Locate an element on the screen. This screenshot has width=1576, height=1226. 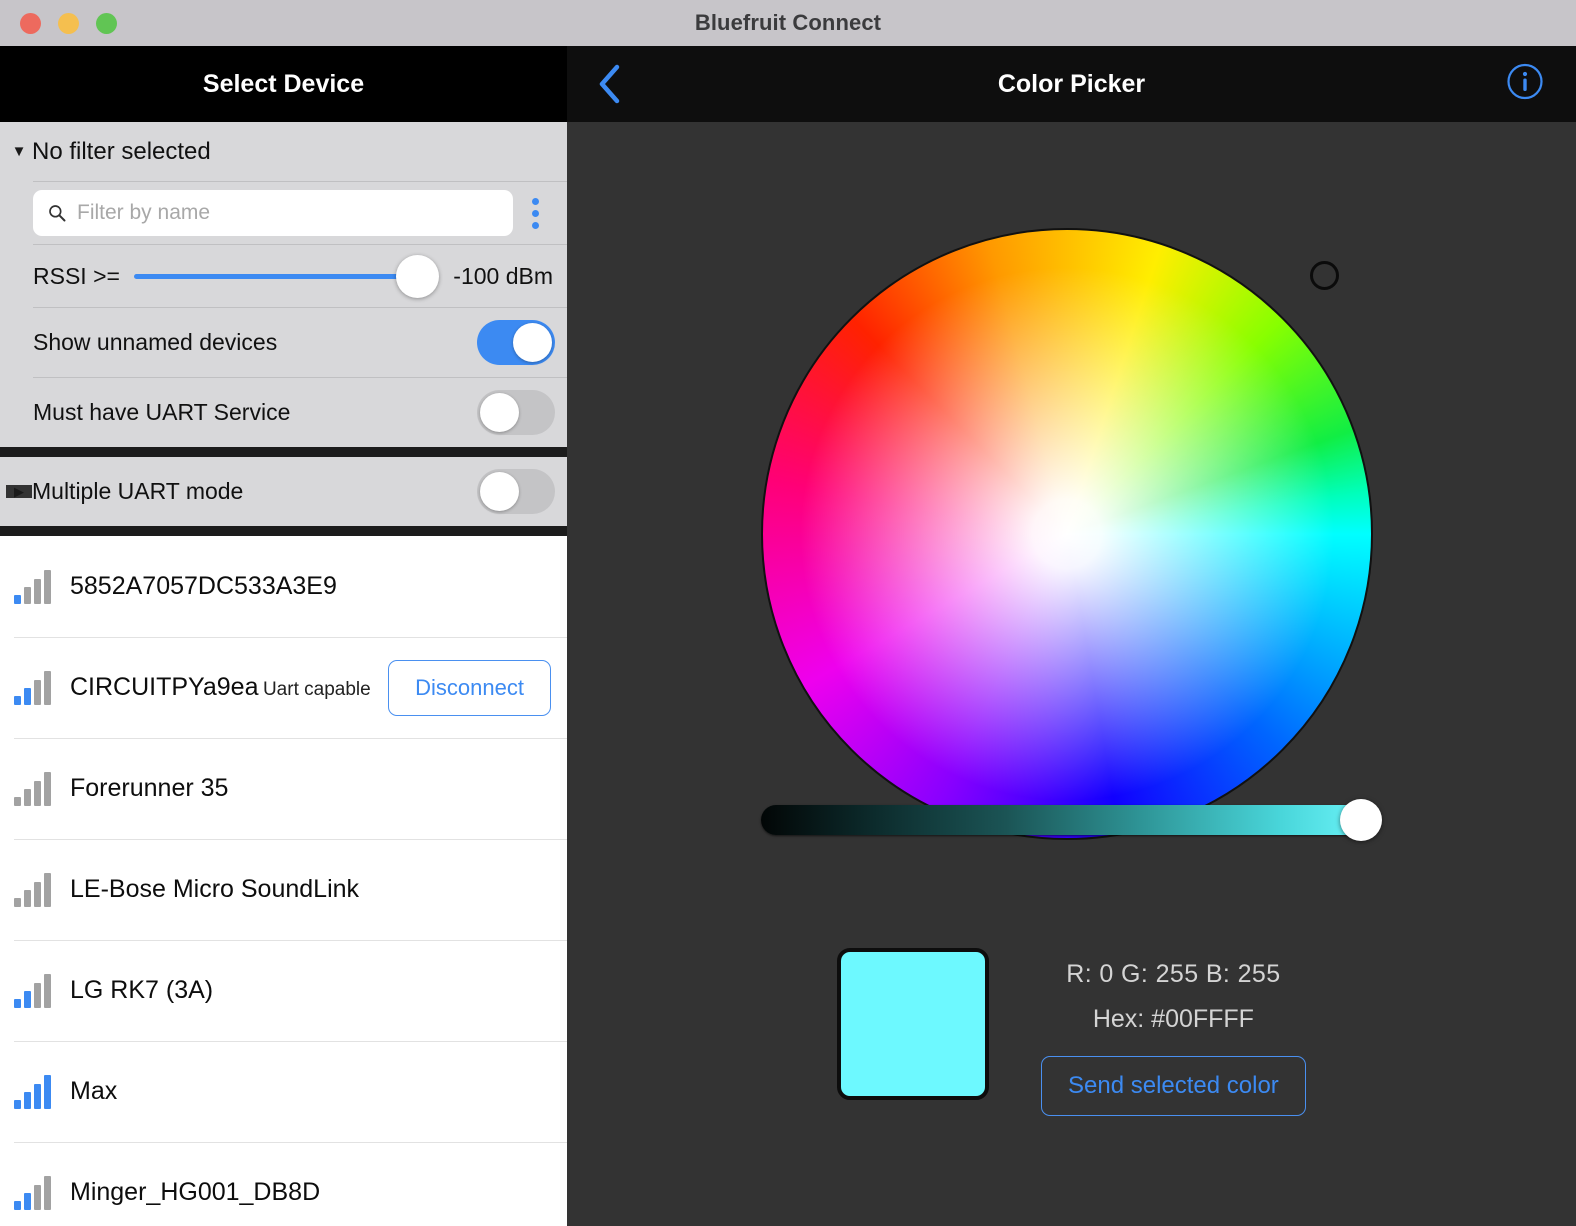
color-picker-header: Color Picker is located at coordinates (1071, 84).